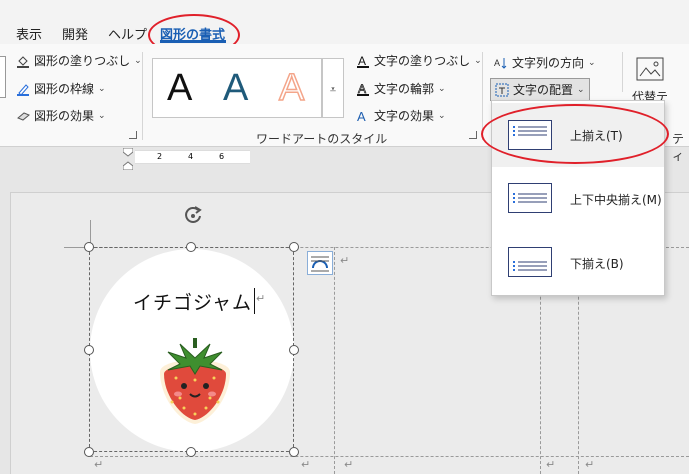  I want to click on align-bottom-icon, so click(530, 262).